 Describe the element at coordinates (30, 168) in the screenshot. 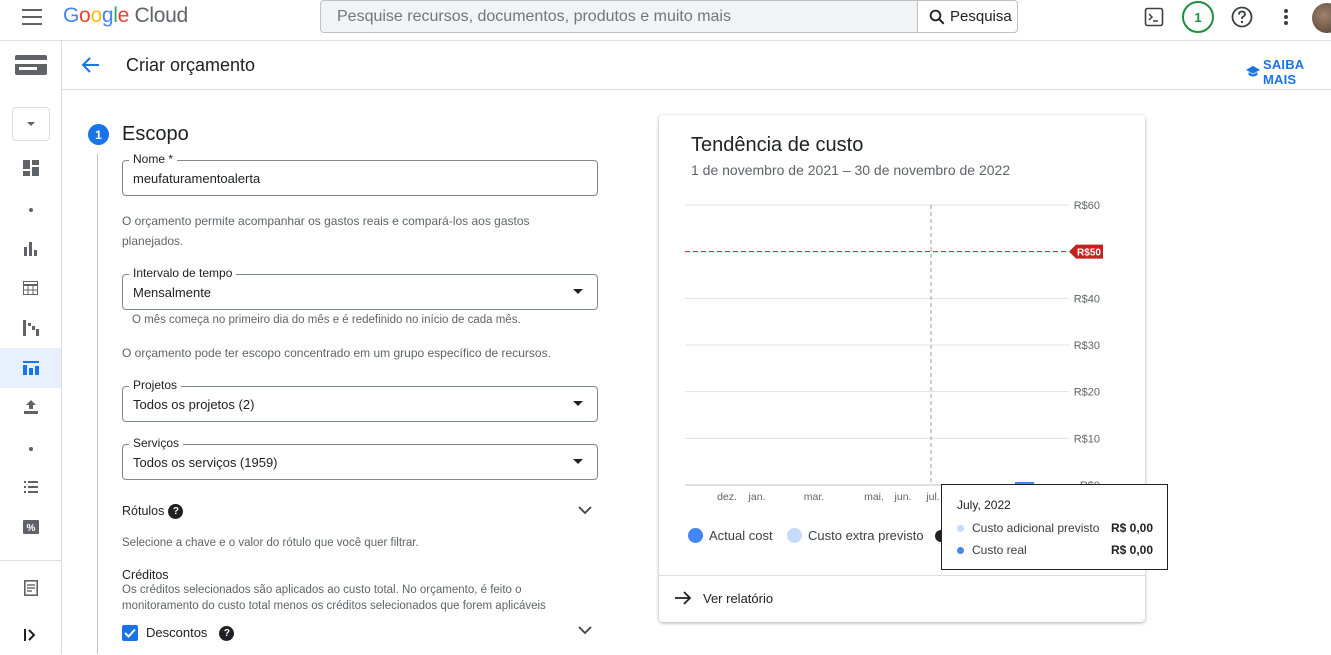

I see `overview-icon` at that location.